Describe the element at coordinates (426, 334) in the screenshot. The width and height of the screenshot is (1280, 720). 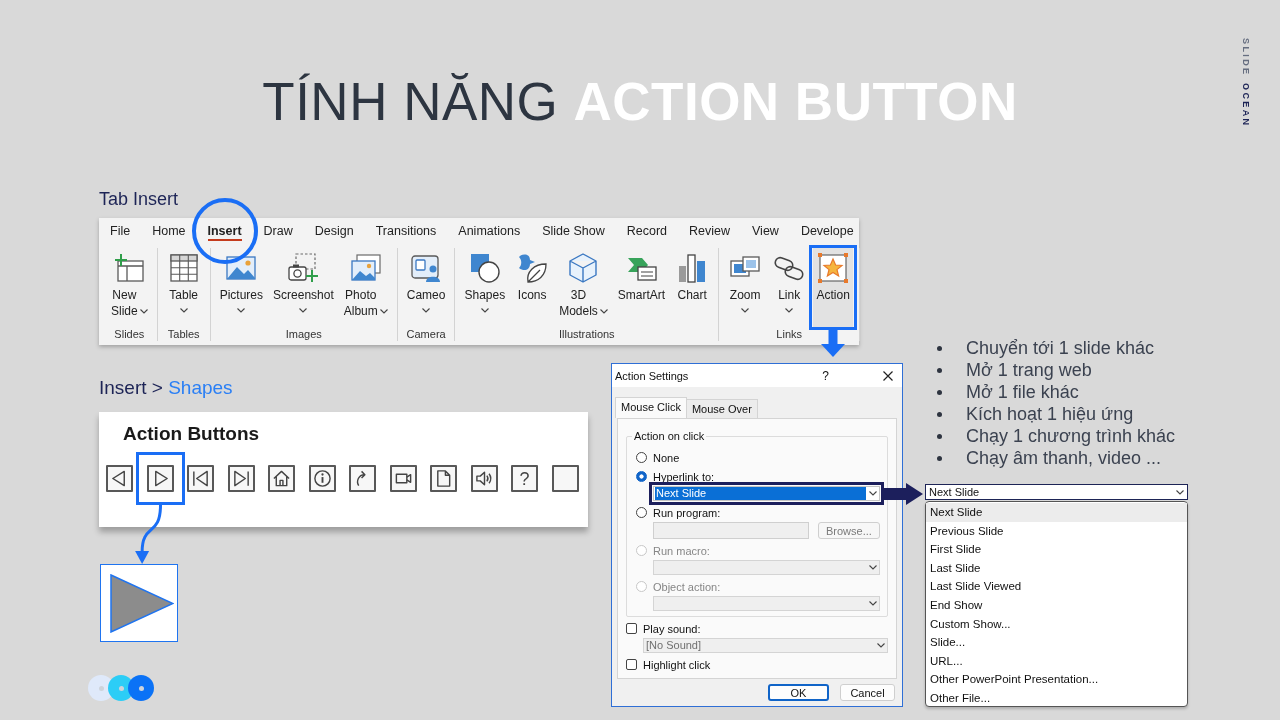
I see `group-label: Camera` at that location.